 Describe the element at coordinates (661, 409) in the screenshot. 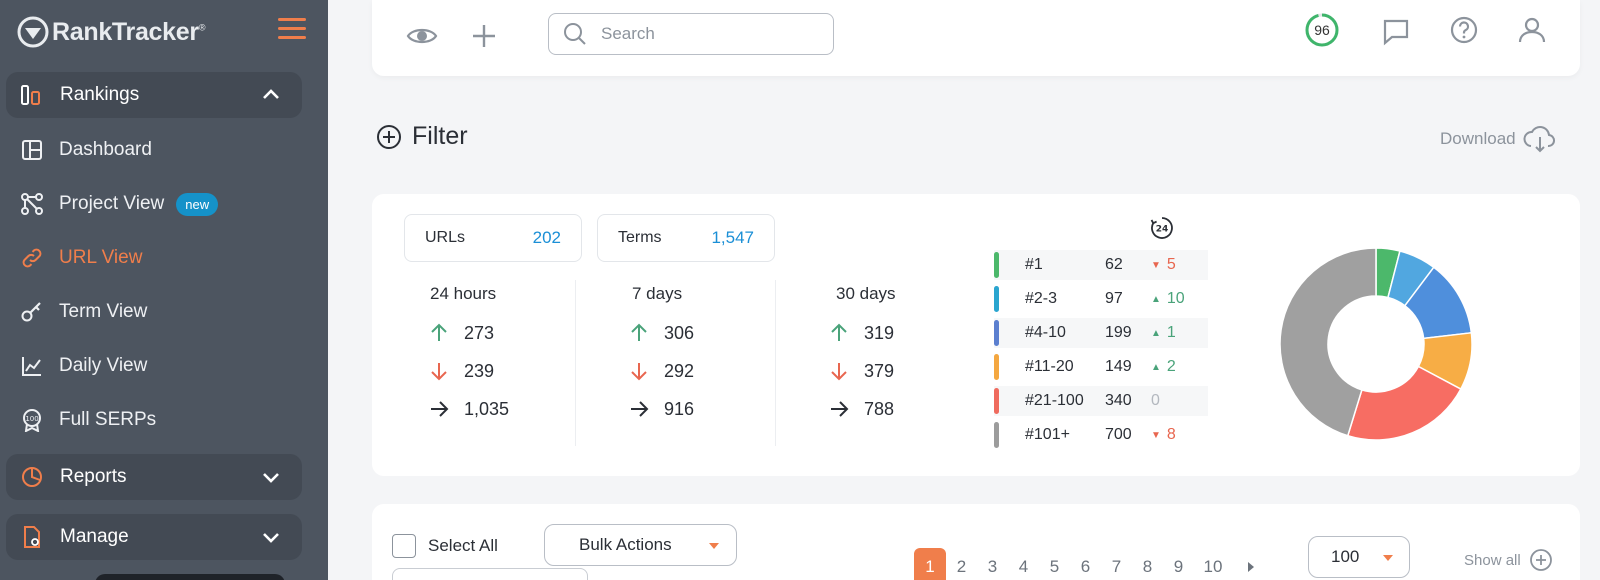

I see `trend-same: 916` at that location.